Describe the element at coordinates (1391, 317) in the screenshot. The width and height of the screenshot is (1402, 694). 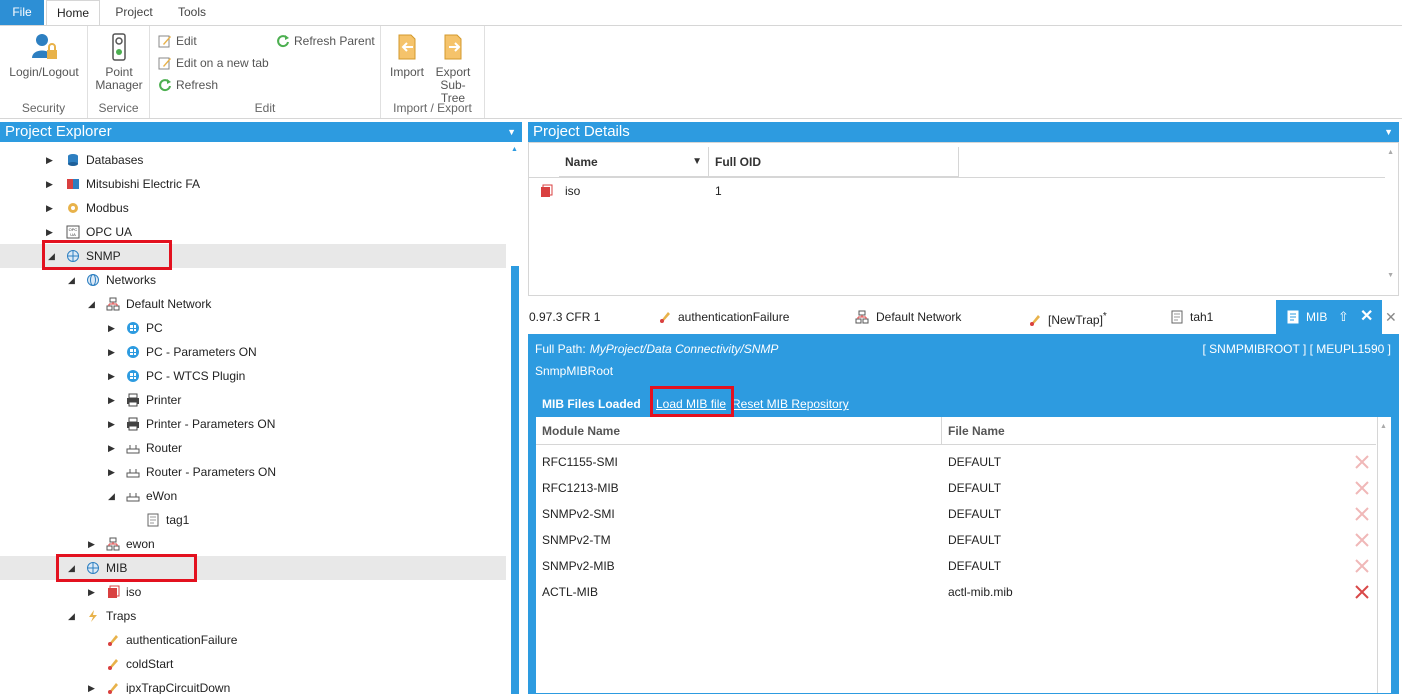
I see `close-icon: ✕` at that location.